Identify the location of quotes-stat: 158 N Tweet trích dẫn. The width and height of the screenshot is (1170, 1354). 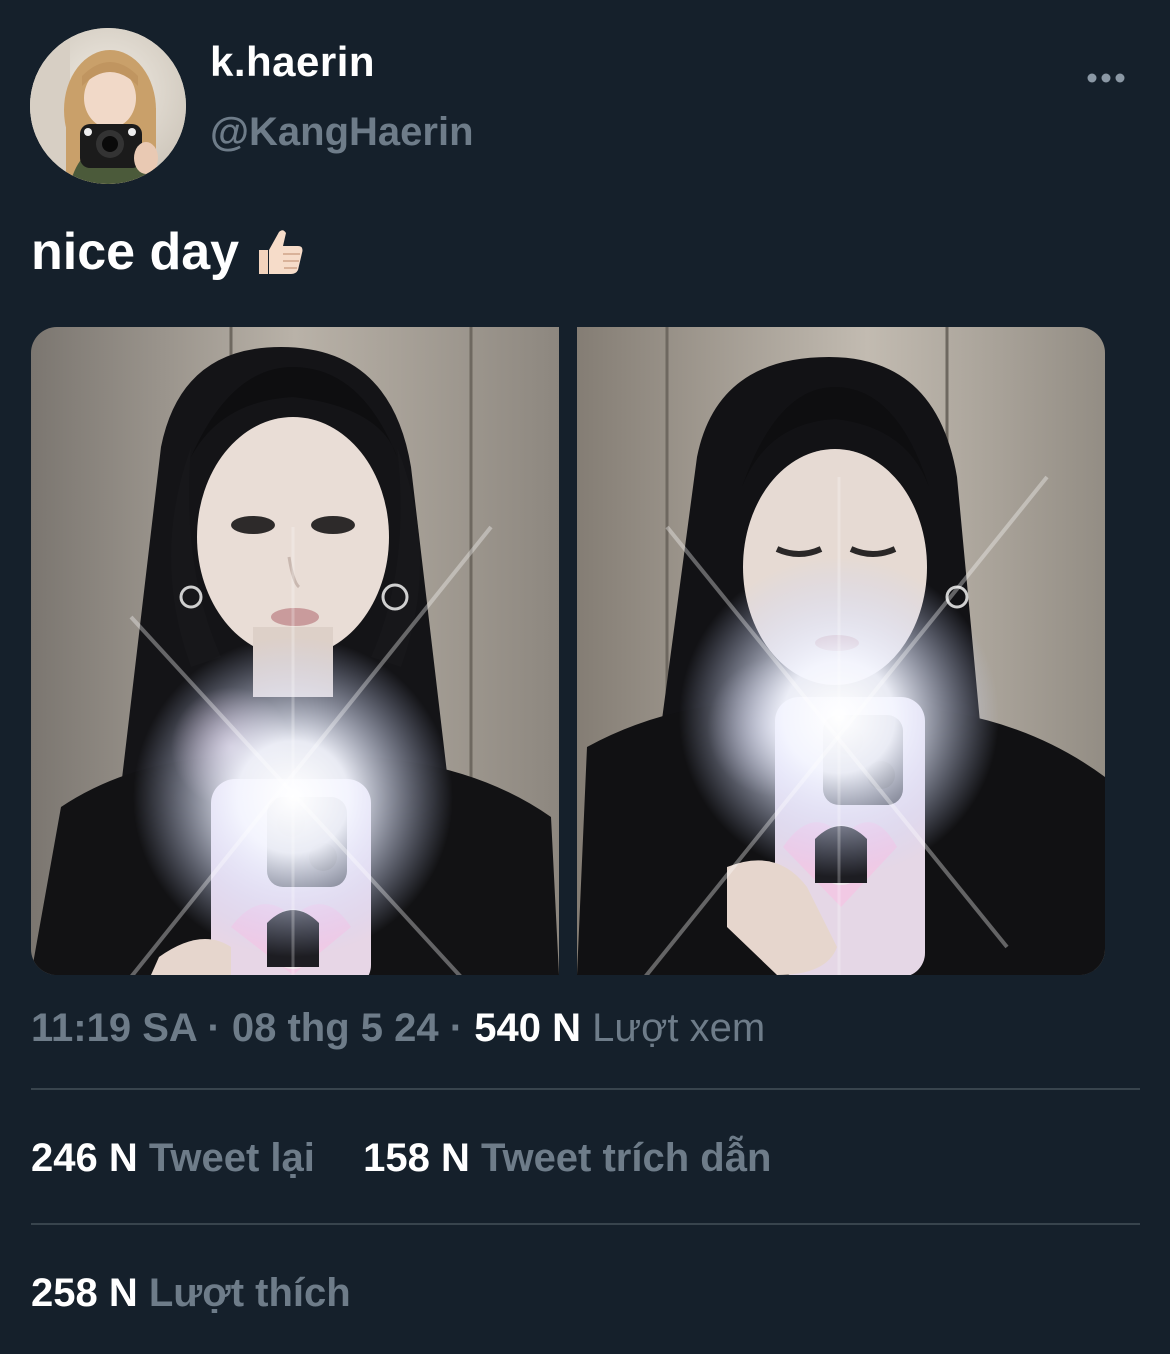
(567, 1158).